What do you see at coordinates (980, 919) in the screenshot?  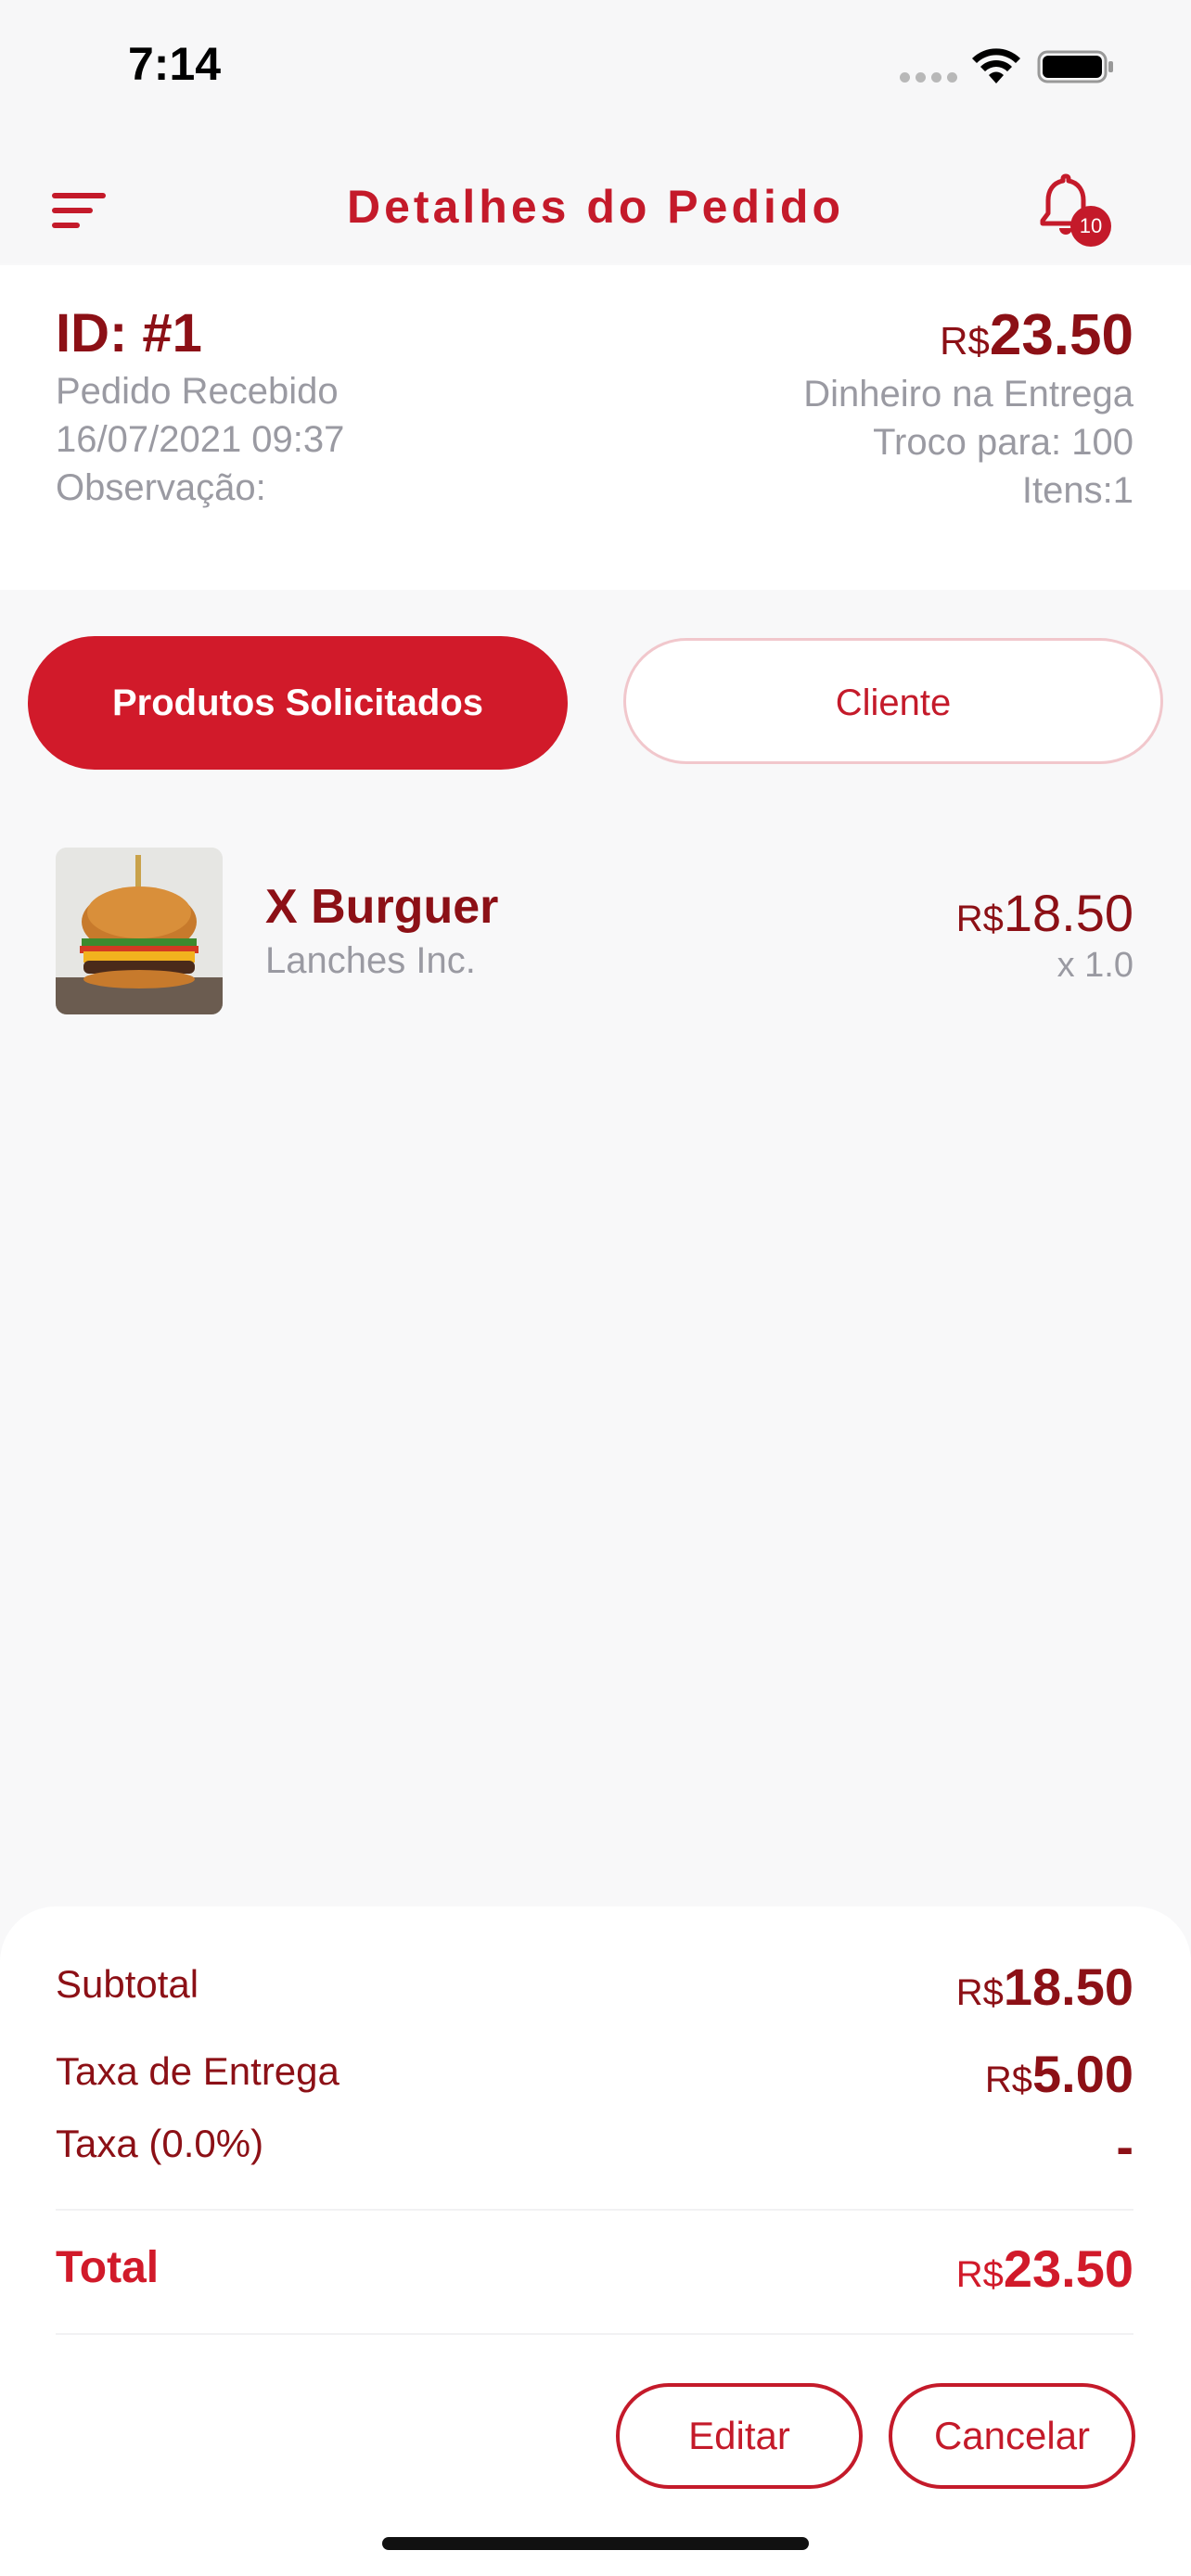 I see `product-price-currency: R$` at bounding box center [980, 919].